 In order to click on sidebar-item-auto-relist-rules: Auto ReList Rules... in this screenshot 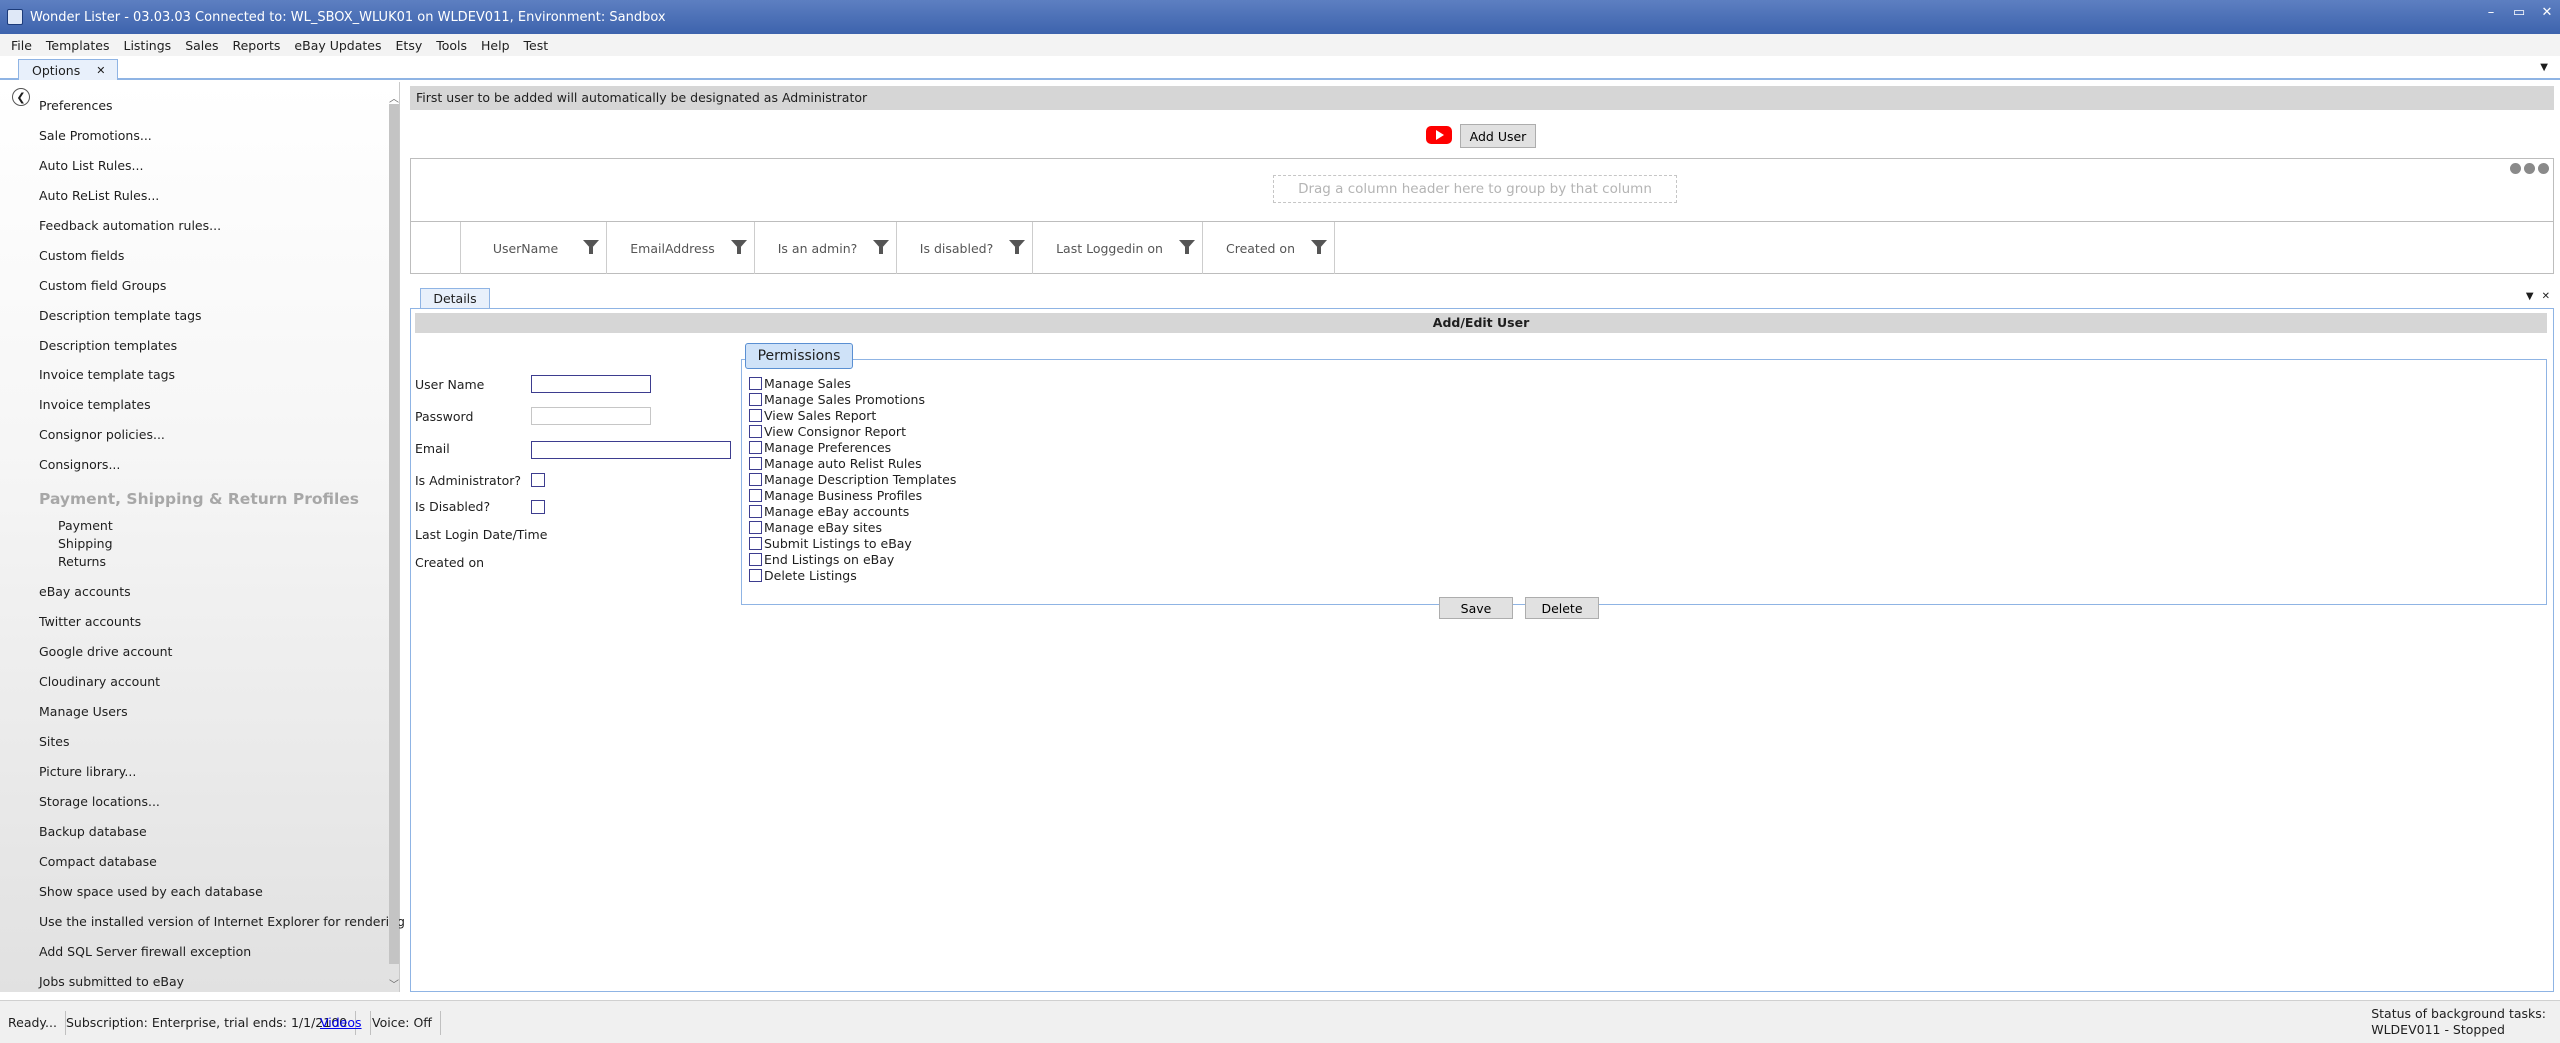, I will do `click(99, 195)`.